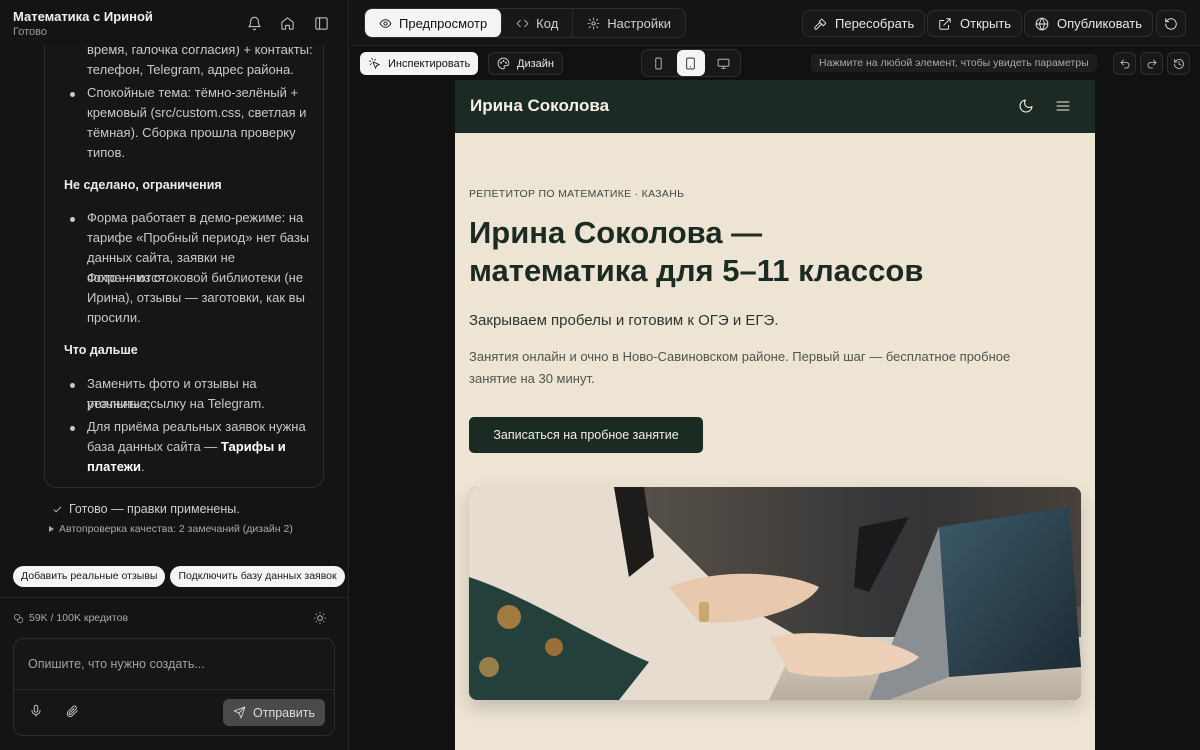 The width and height of the screenshot is (1200, 750). Describe the element at coordinates (257, 576) in the screenshot. I see `suggestion-chip: Подключить базу данных заявок` at that location.